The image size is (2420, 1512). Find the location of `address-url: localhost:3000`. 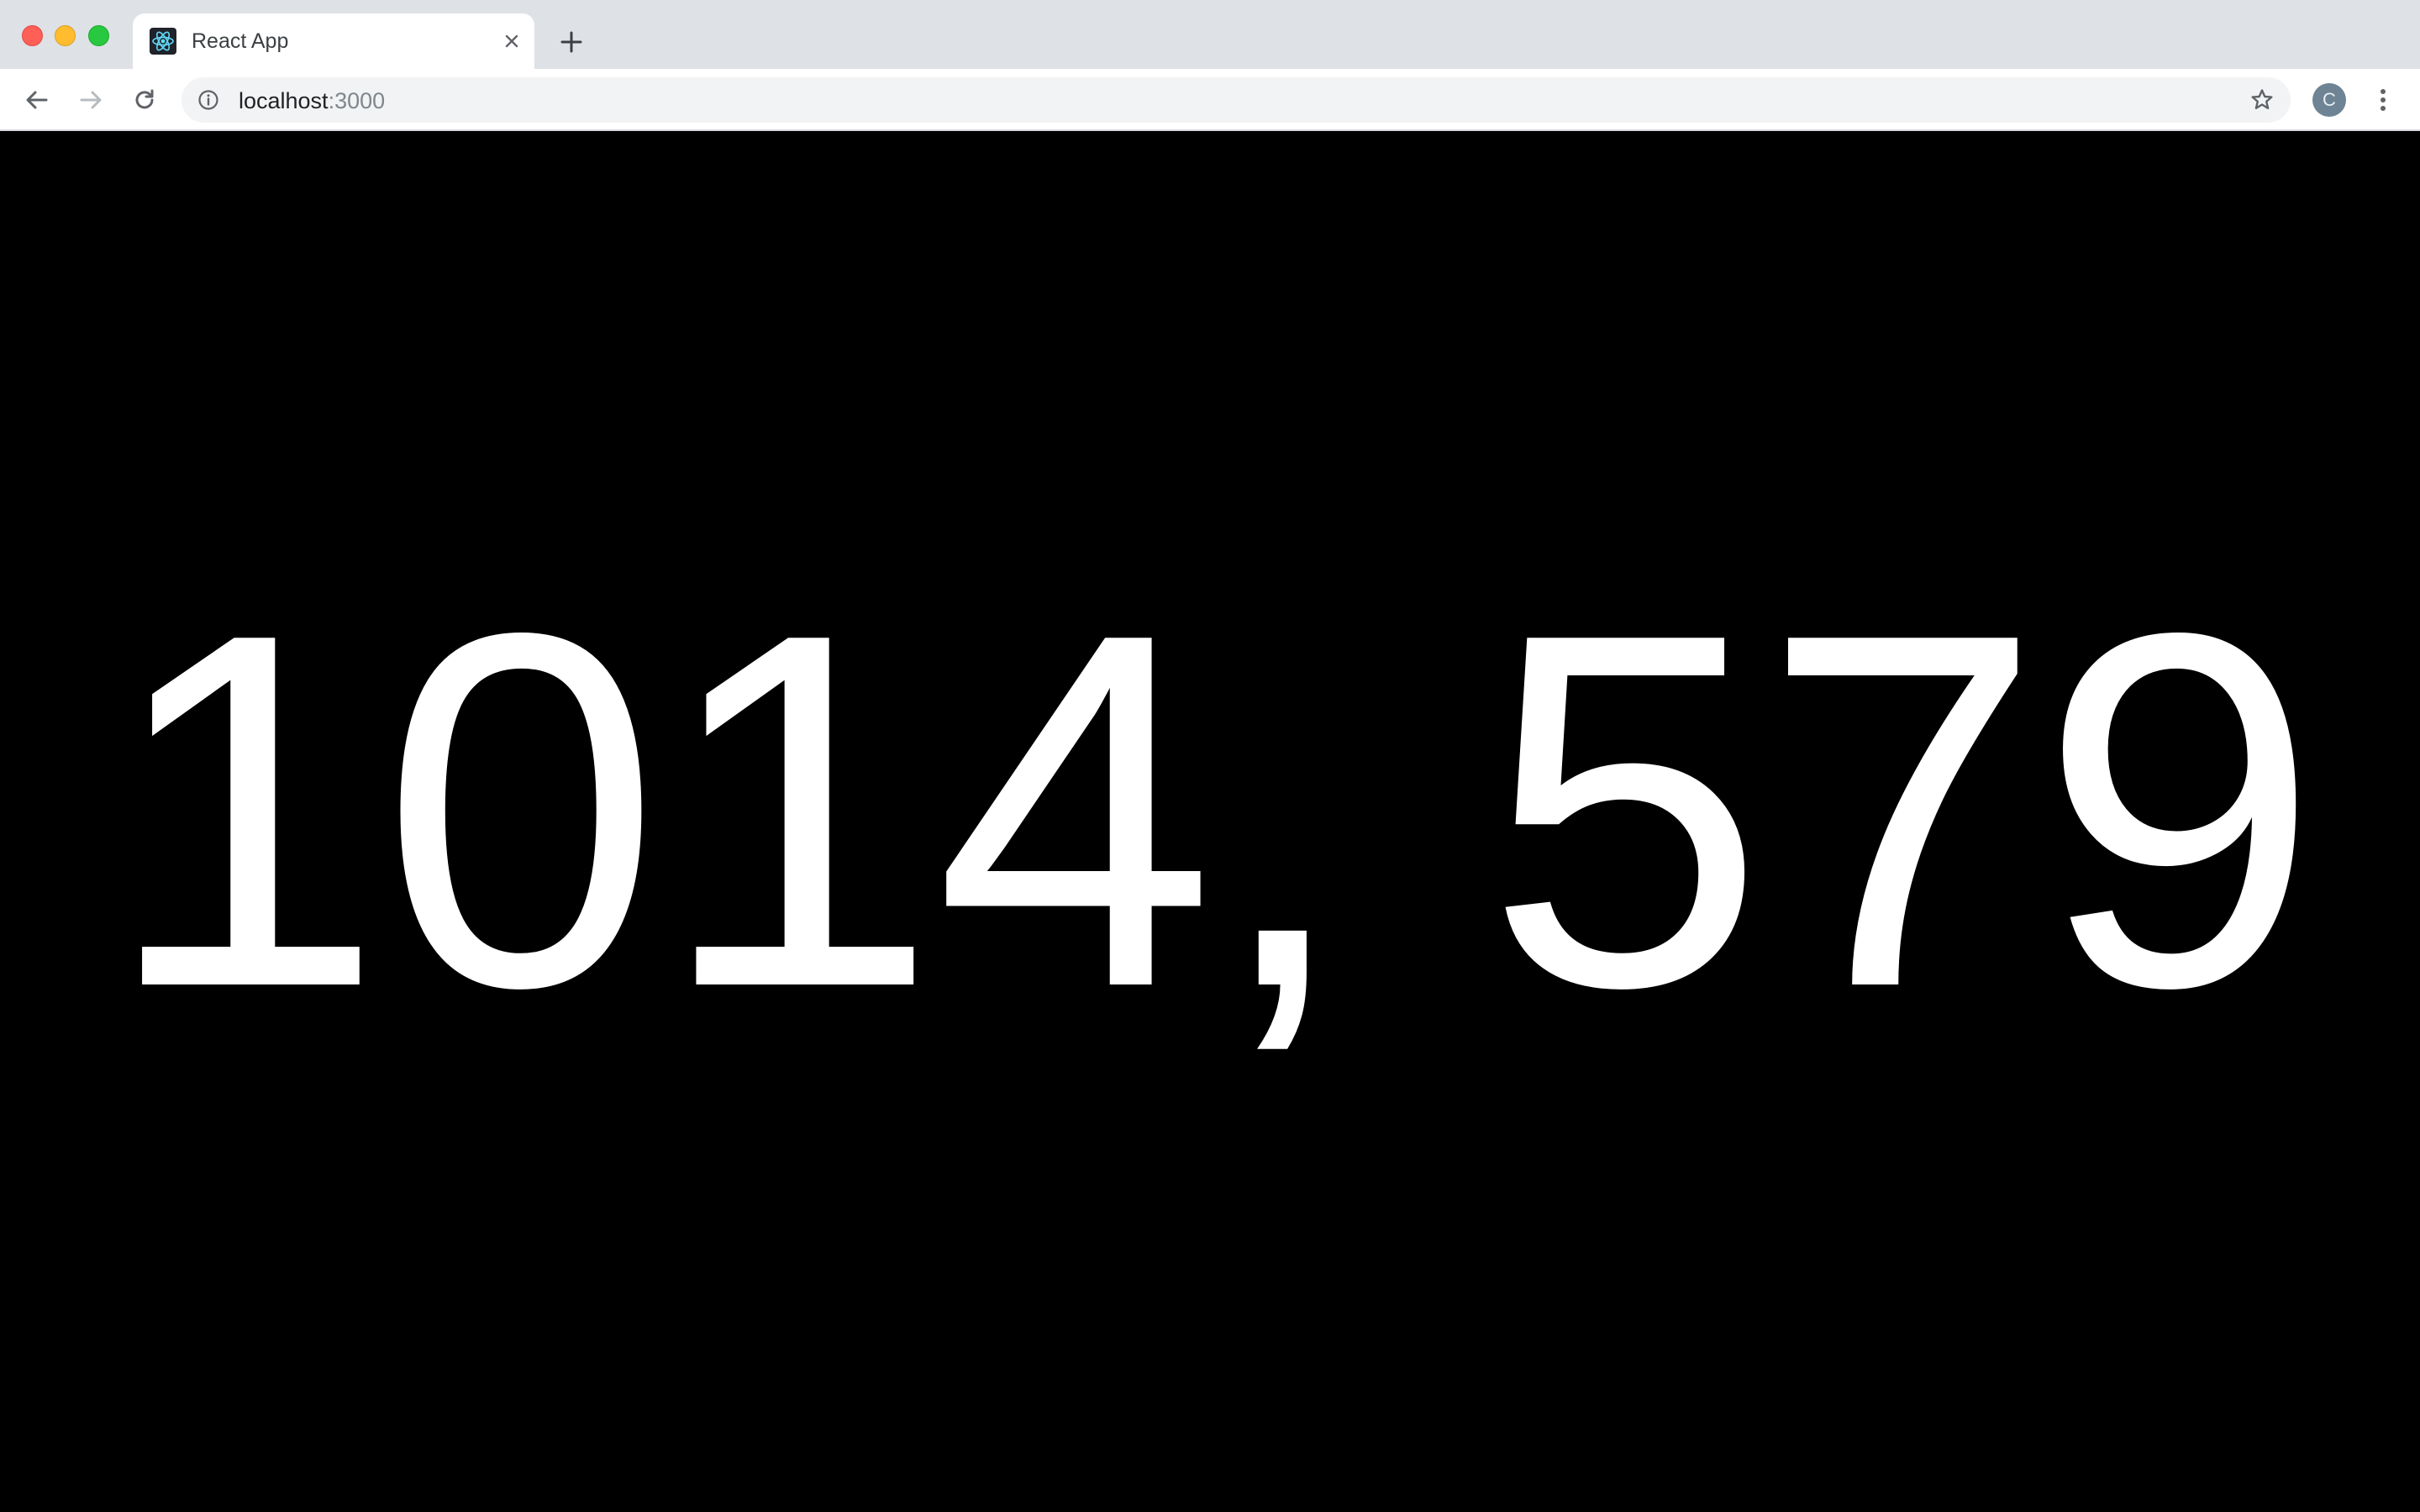

address-url: localhost:3000 is located at coordinates (312, 101).